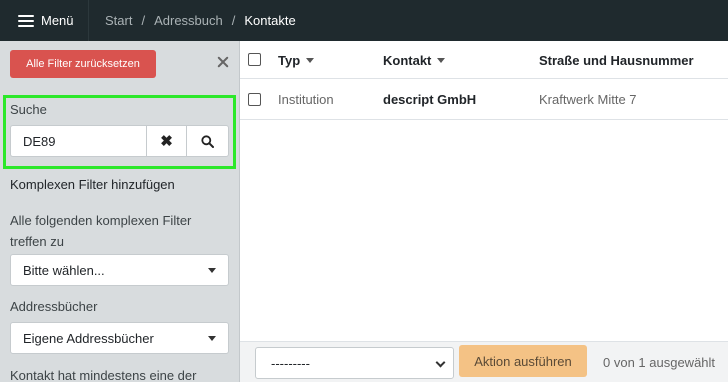 This screenshot has width=728, height=382. I want to click on cell-contact-link: descript GmbH, so click(429, 99).